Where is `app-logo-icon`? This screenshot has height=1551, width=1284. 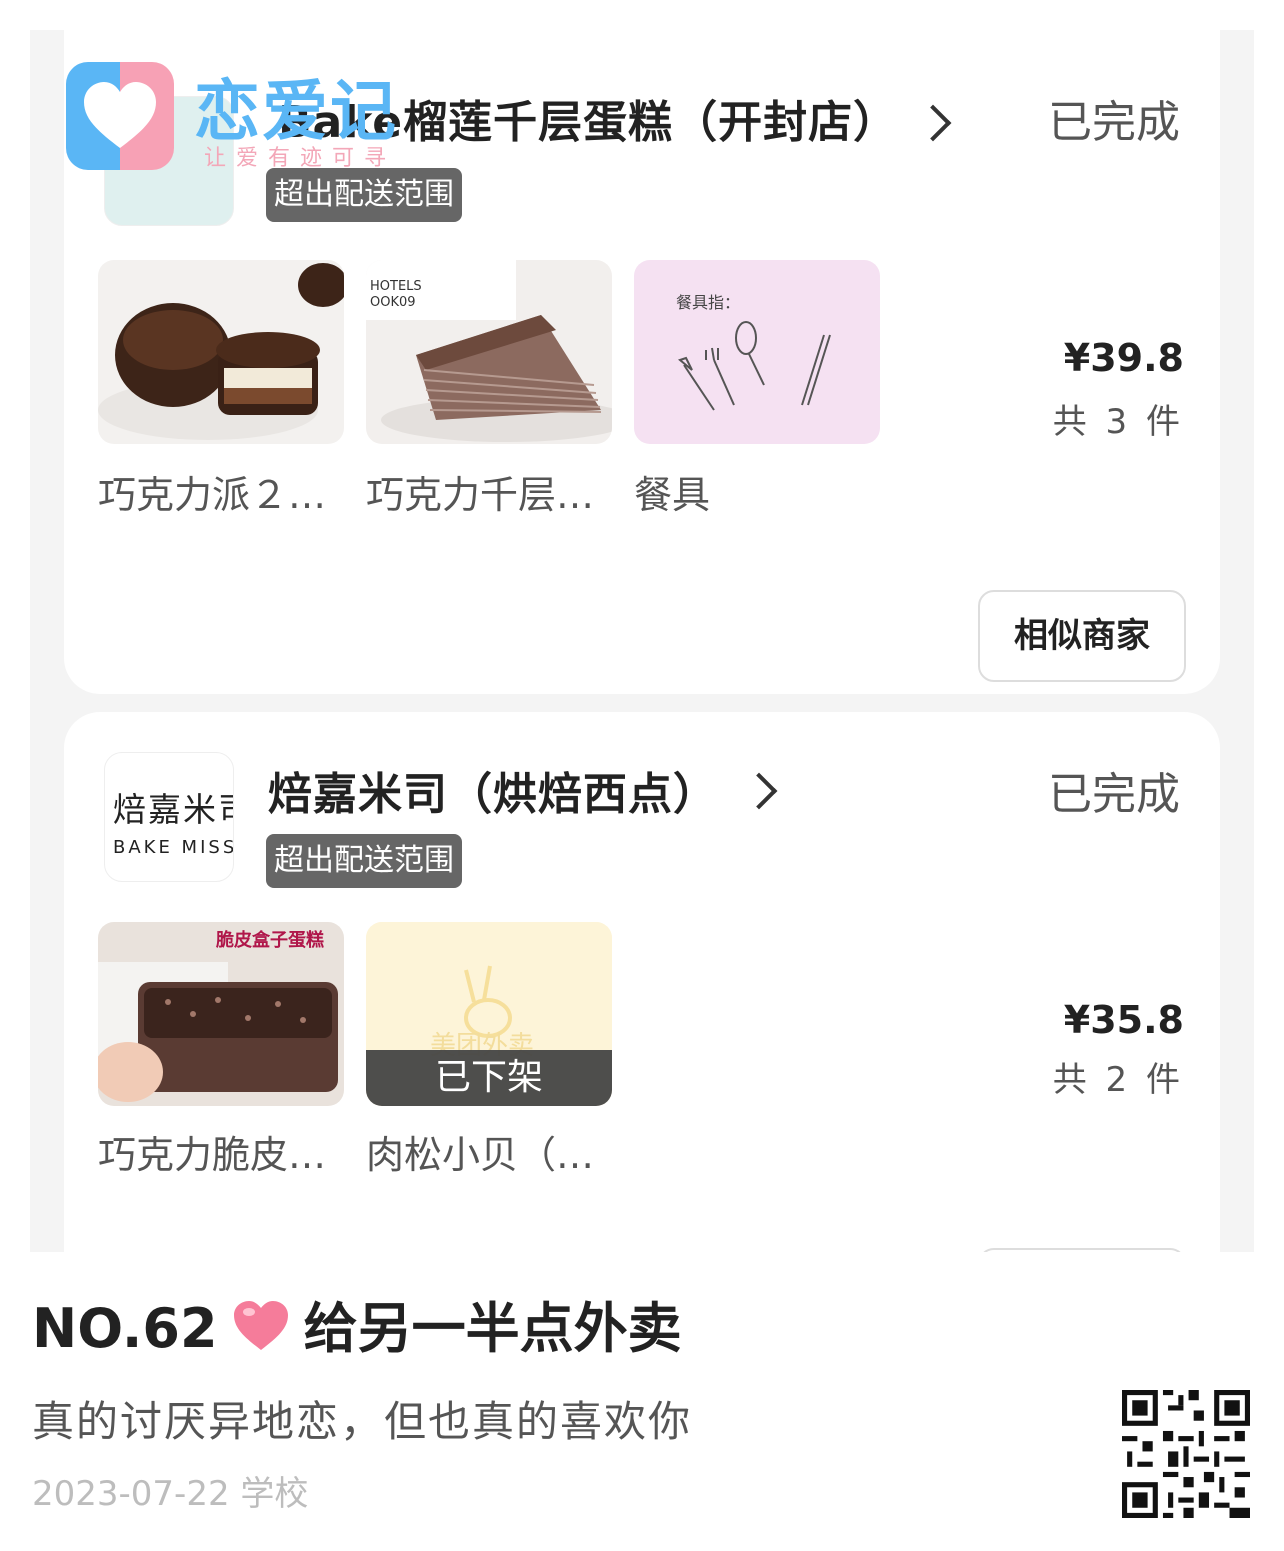
app-logo-icon is located at coordinates (120, 116).